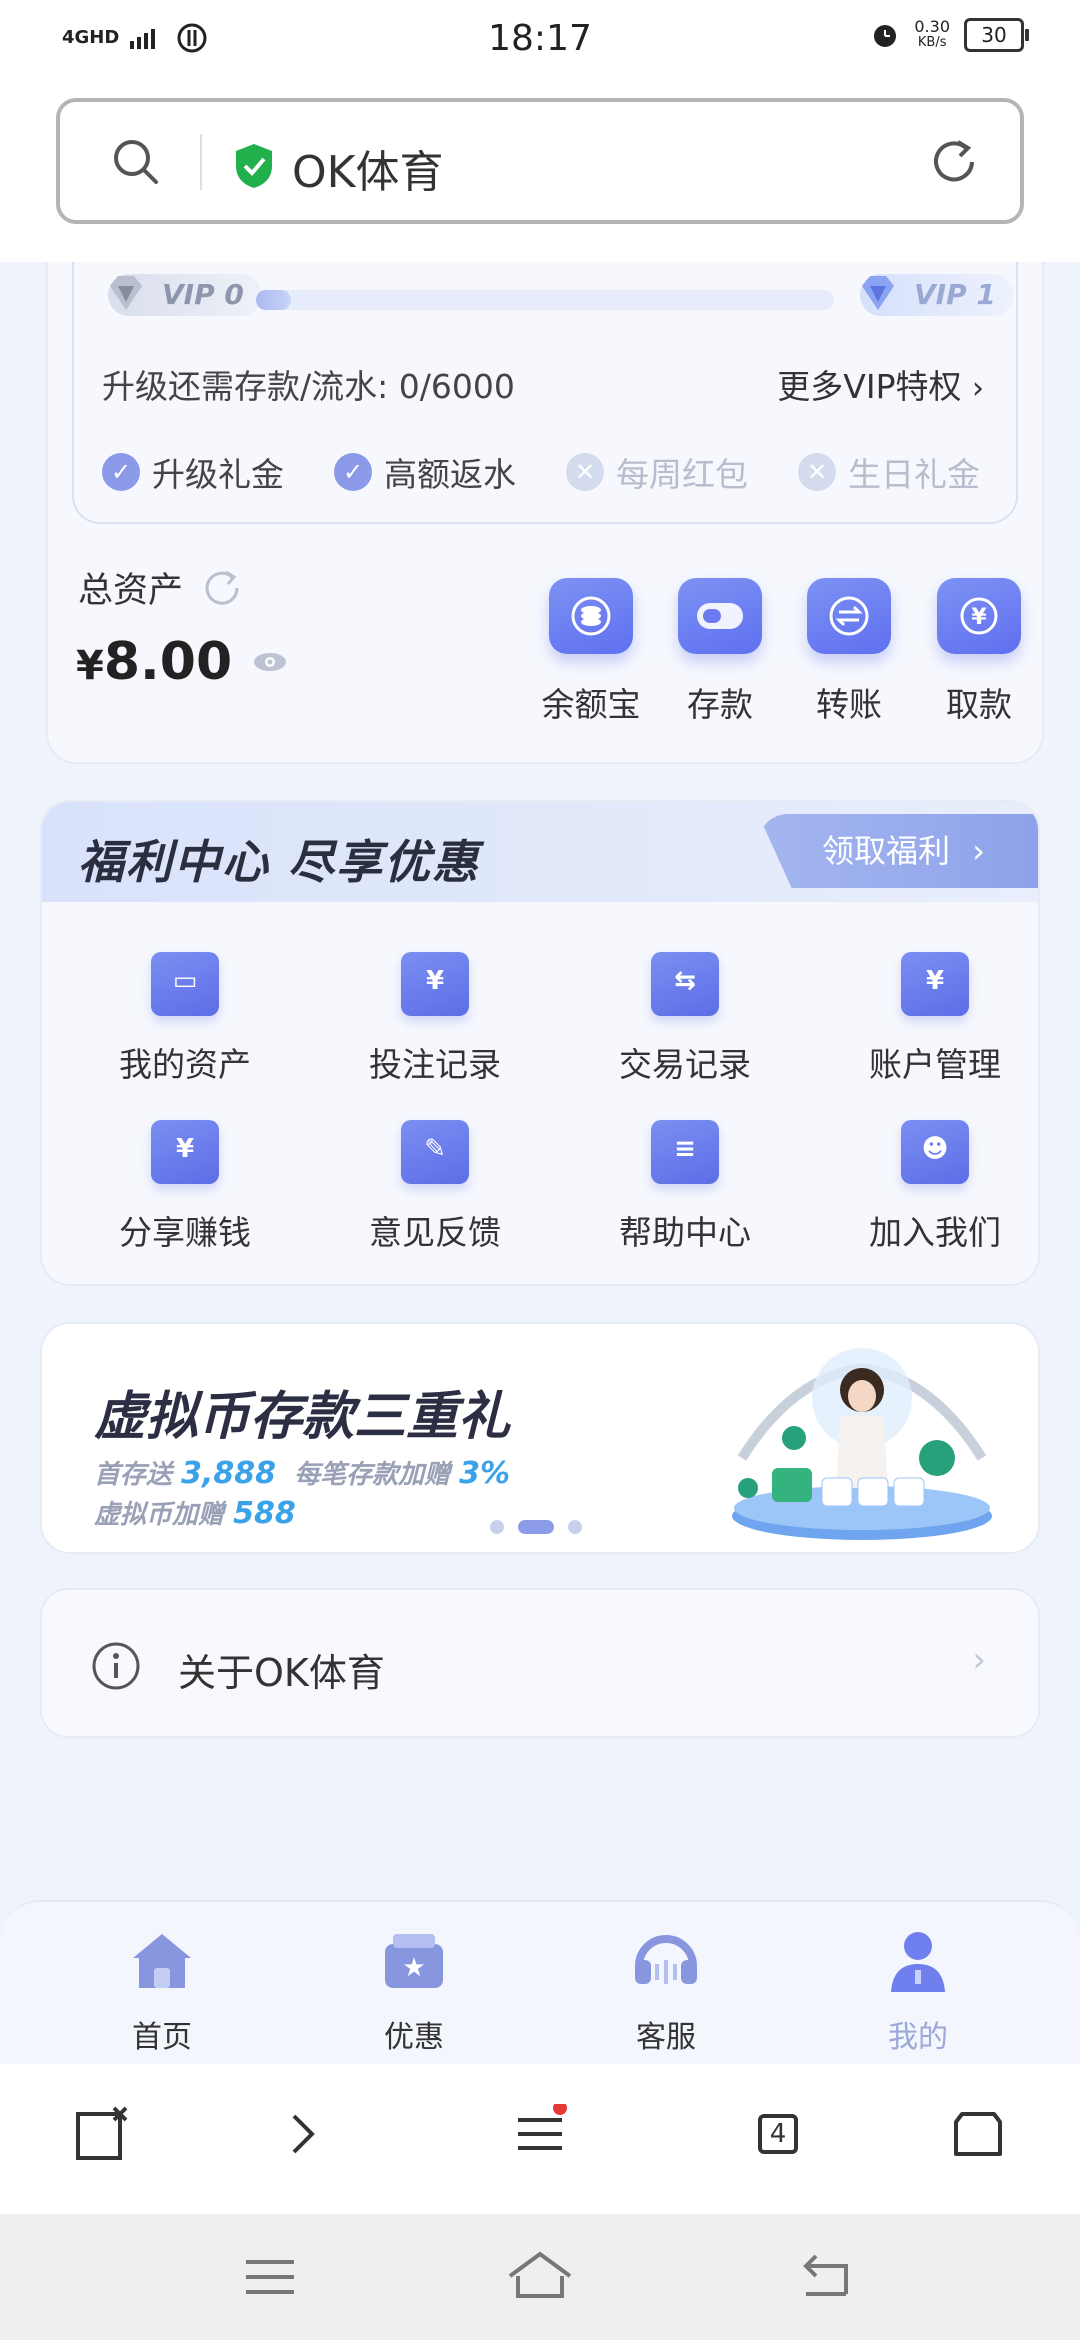  What do you see at coordinates (954, 162) in the screenshot?
I see `refresh-icon` at bounding box center [954, 162].